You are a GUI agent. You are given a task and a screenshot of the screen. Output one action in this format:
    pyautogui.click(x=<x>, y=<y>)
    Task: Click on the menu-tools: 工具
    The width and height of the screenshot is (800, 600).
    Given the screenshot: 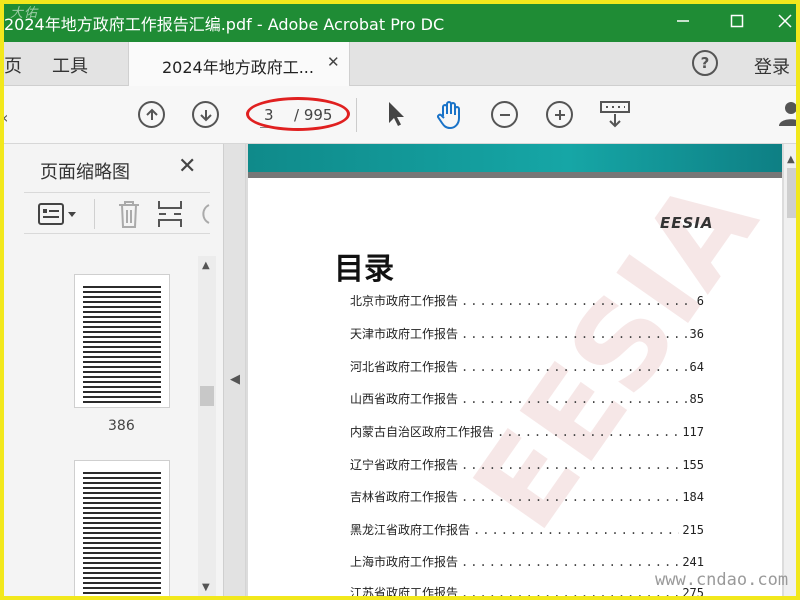 What is the action you would take?
    pyautogui.click(x=70, y=65)
    